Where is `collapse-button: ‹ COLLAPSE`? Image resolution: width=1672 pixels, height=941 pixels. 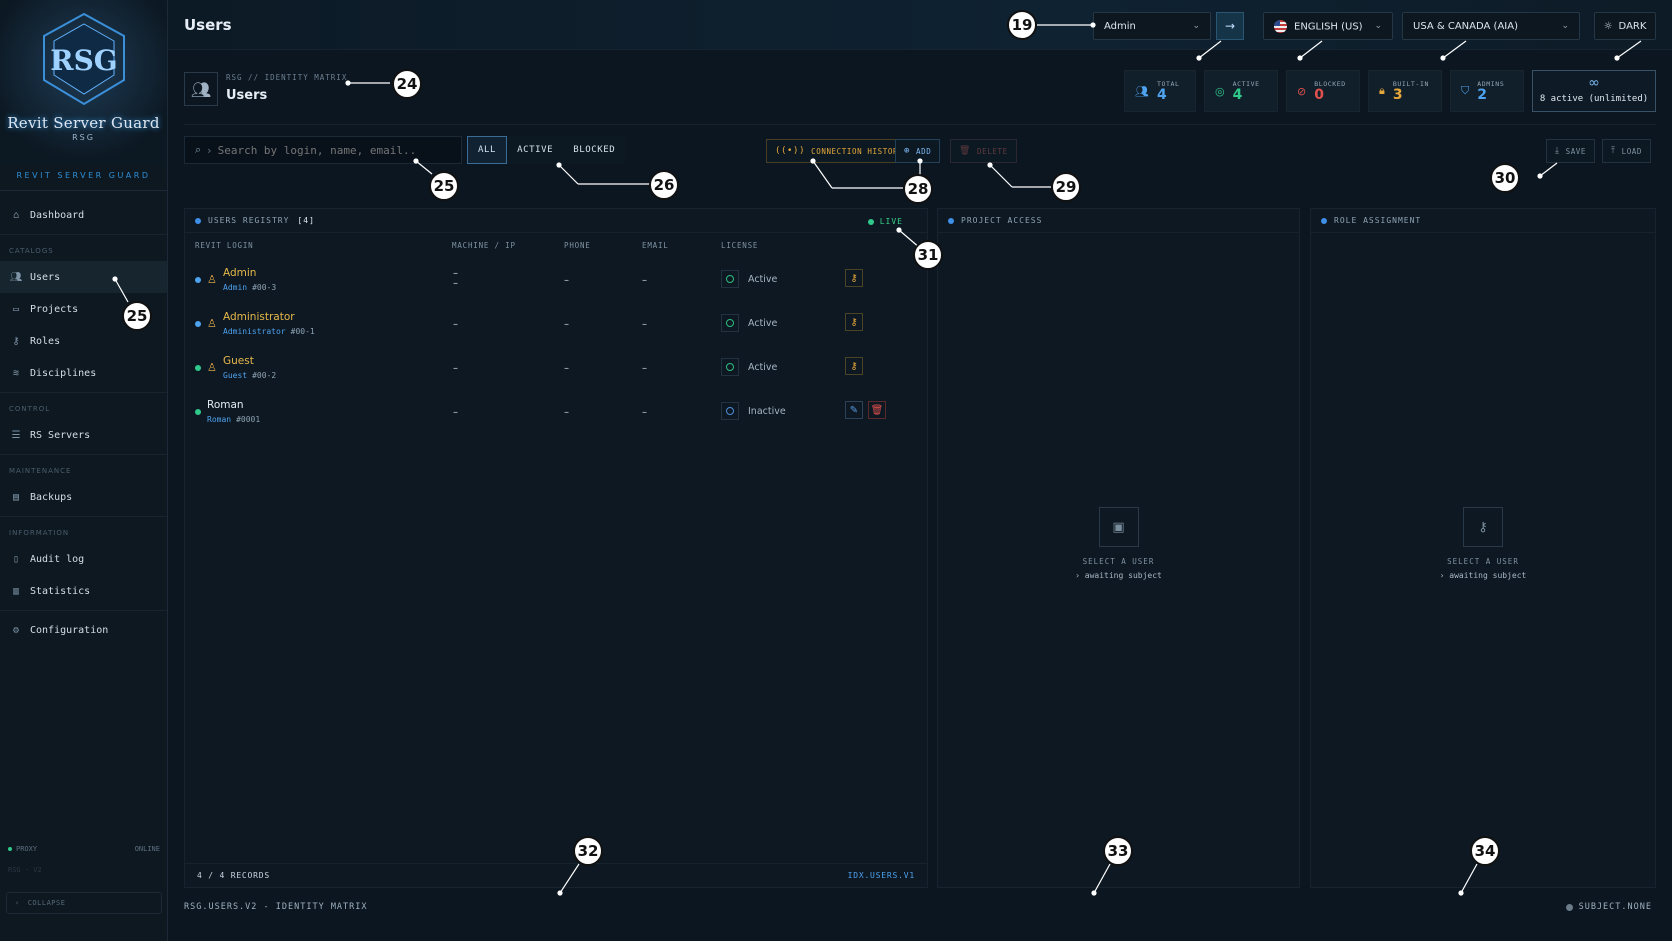 collapse-button: ‹ COLLAPSE is located at coordinates (84, 903).